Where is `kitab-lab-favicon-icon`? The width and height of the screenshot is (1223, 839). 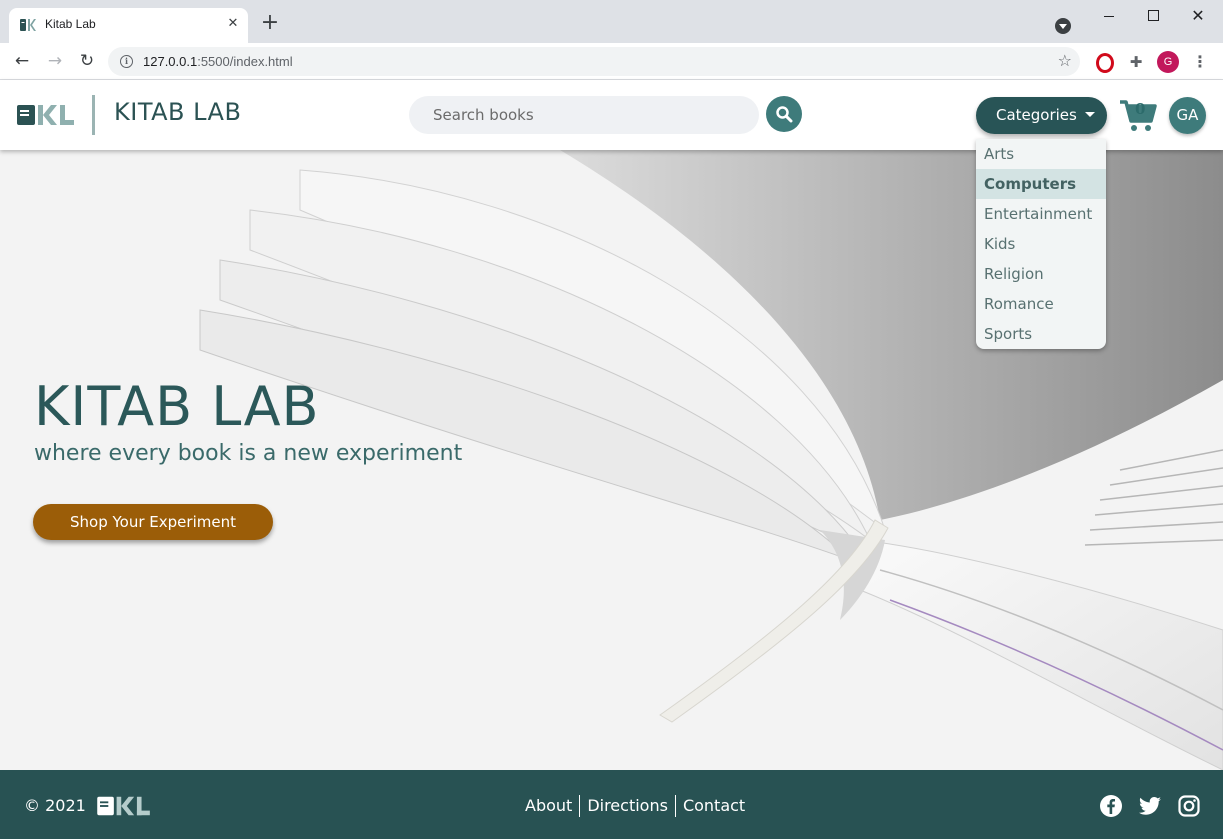
kitab-lab-favicon-icon is located at coordinates (28, 25).